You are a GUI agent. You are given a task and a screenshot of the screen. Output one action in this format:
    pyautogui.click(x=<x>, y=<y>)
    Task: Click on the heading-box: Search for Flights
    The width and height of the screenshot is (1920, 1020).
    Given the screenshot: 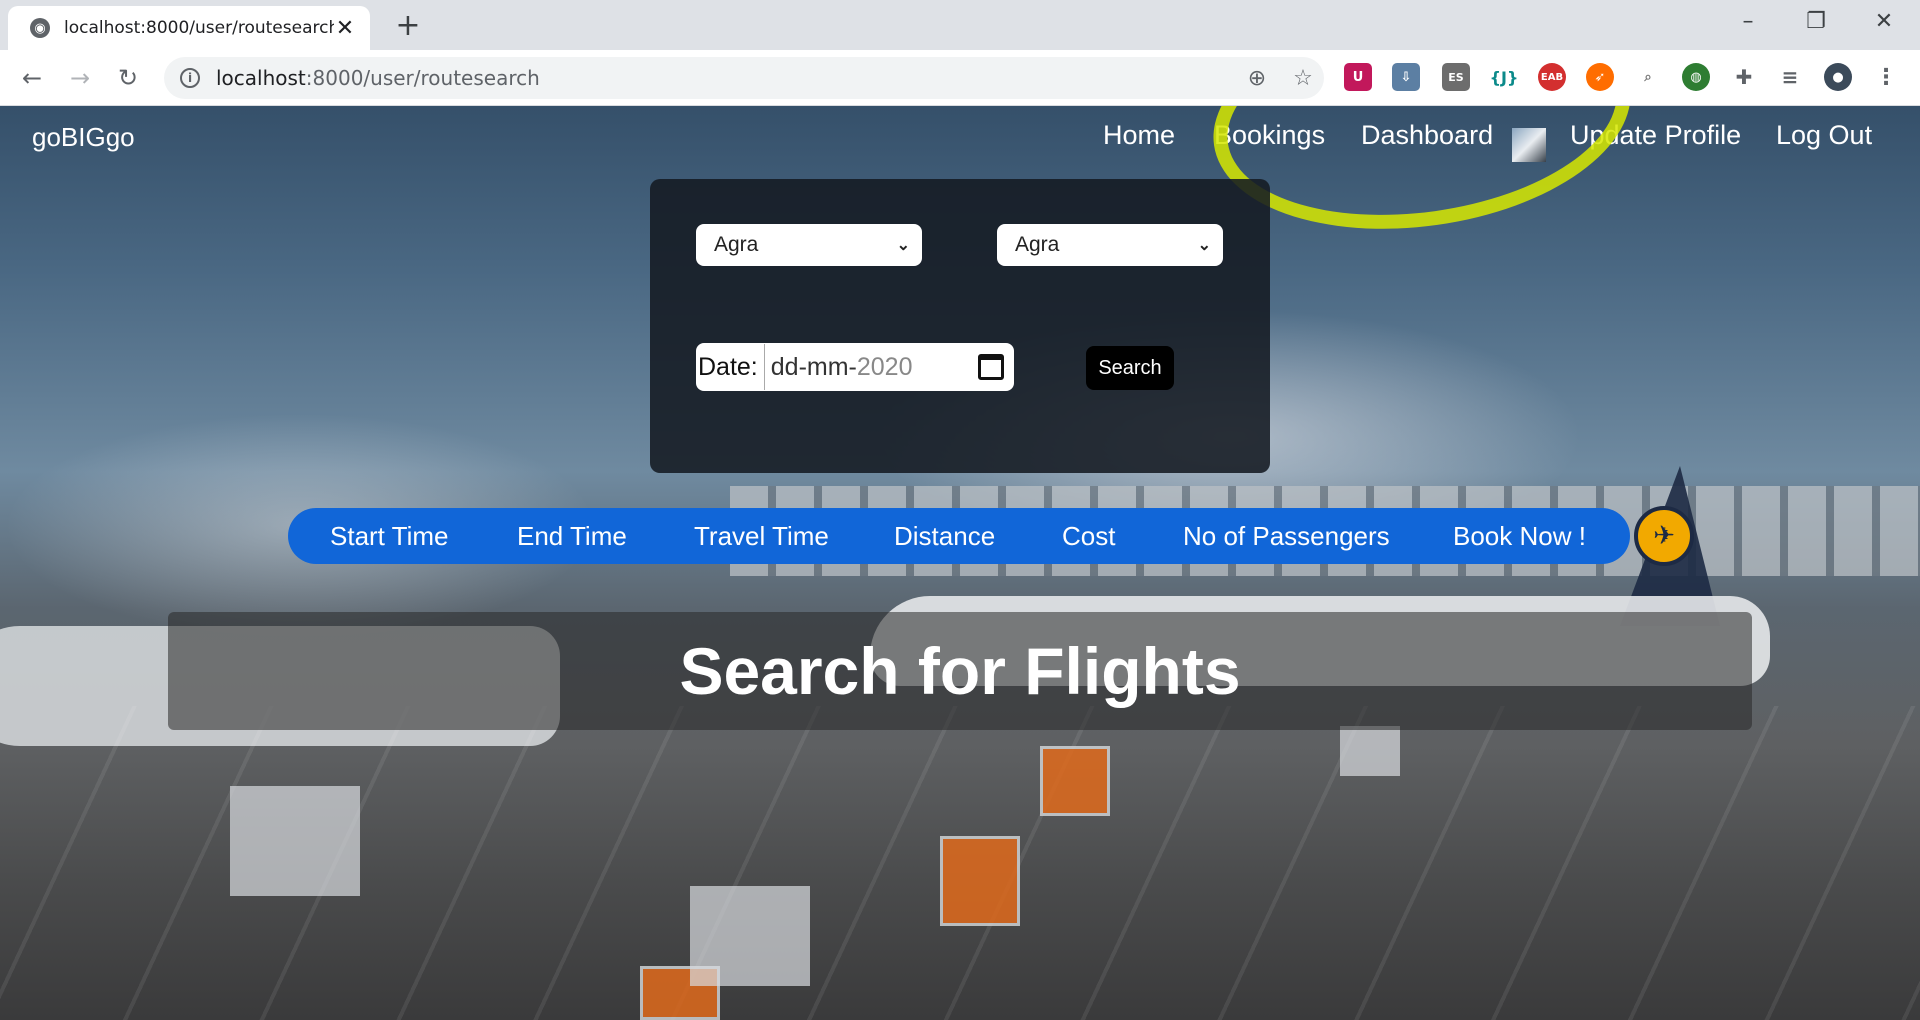 What is the action you would take?
    pyautogui.click(x=960, y=671)
    